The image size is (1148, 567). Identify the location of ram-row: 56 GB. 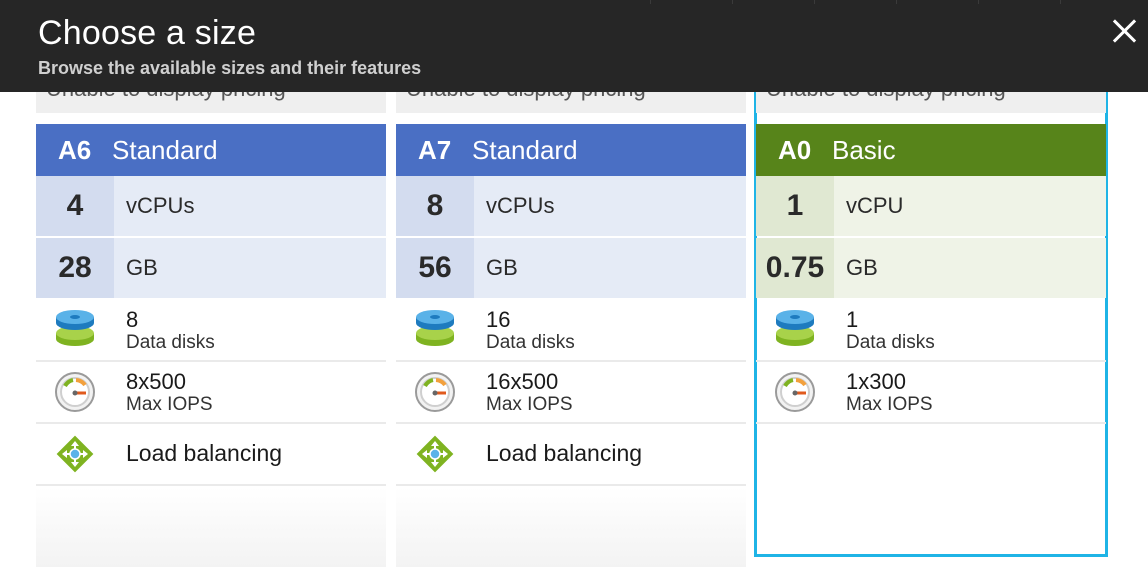
(571, 268).